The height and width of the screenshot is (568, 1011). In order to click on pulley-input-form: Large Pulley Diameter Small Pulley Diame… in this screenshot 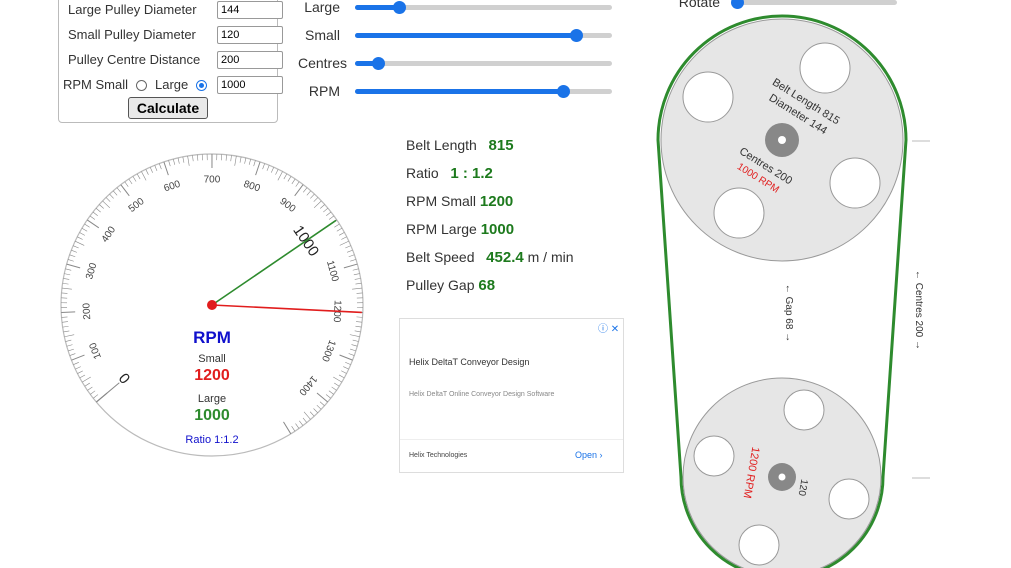, I will do `click(170, 61)`.